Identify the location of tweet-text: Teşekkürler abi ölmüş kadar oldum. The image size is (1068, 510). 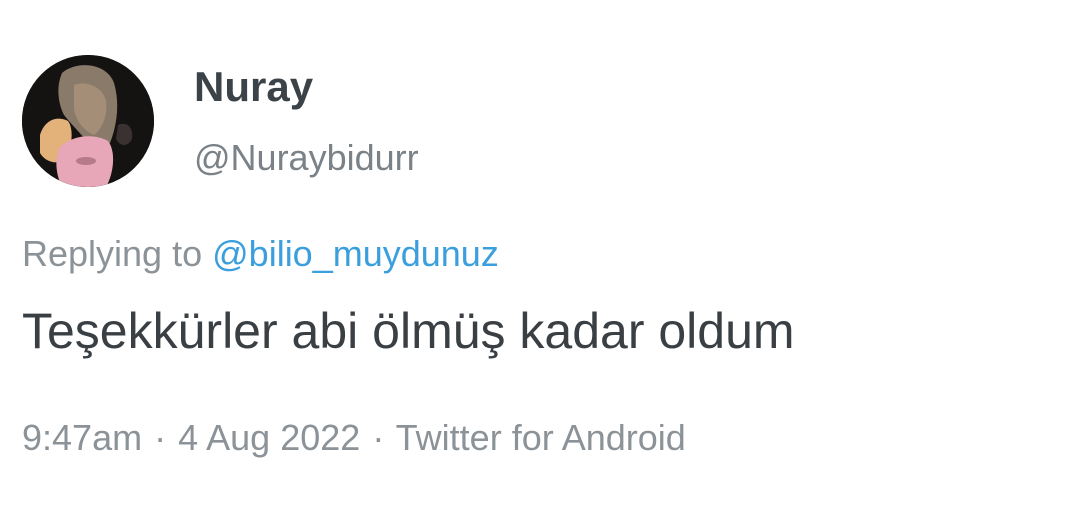
(408, 331).